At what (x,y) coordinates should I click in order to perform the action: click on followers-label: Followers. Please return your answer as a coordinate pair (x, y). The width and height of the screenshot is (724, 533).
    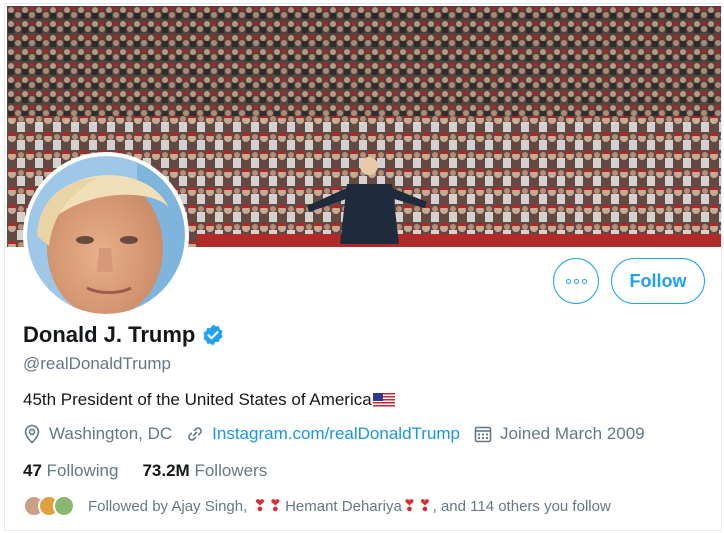
    Looking at the image, I should click on (231, 470).